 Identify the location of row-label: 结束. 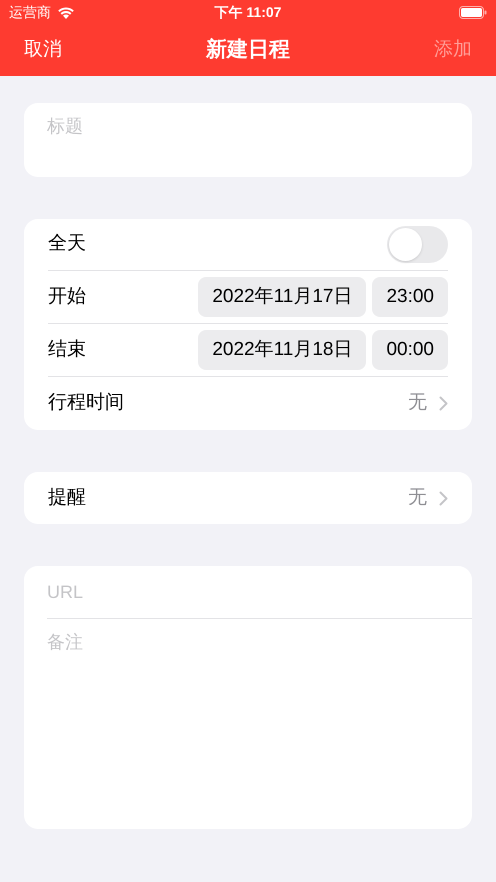
(67, 350).